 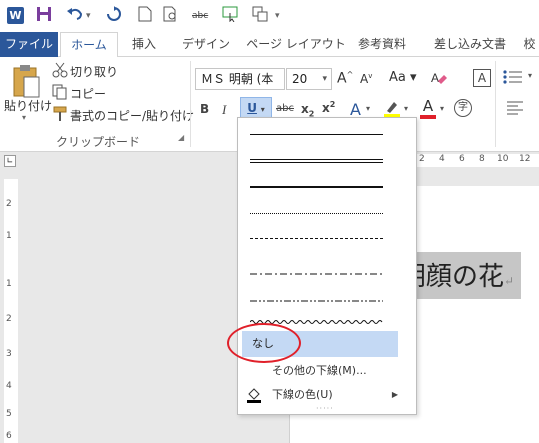 I want to click on subscript-icon: x2, so click(x=307, y=110).